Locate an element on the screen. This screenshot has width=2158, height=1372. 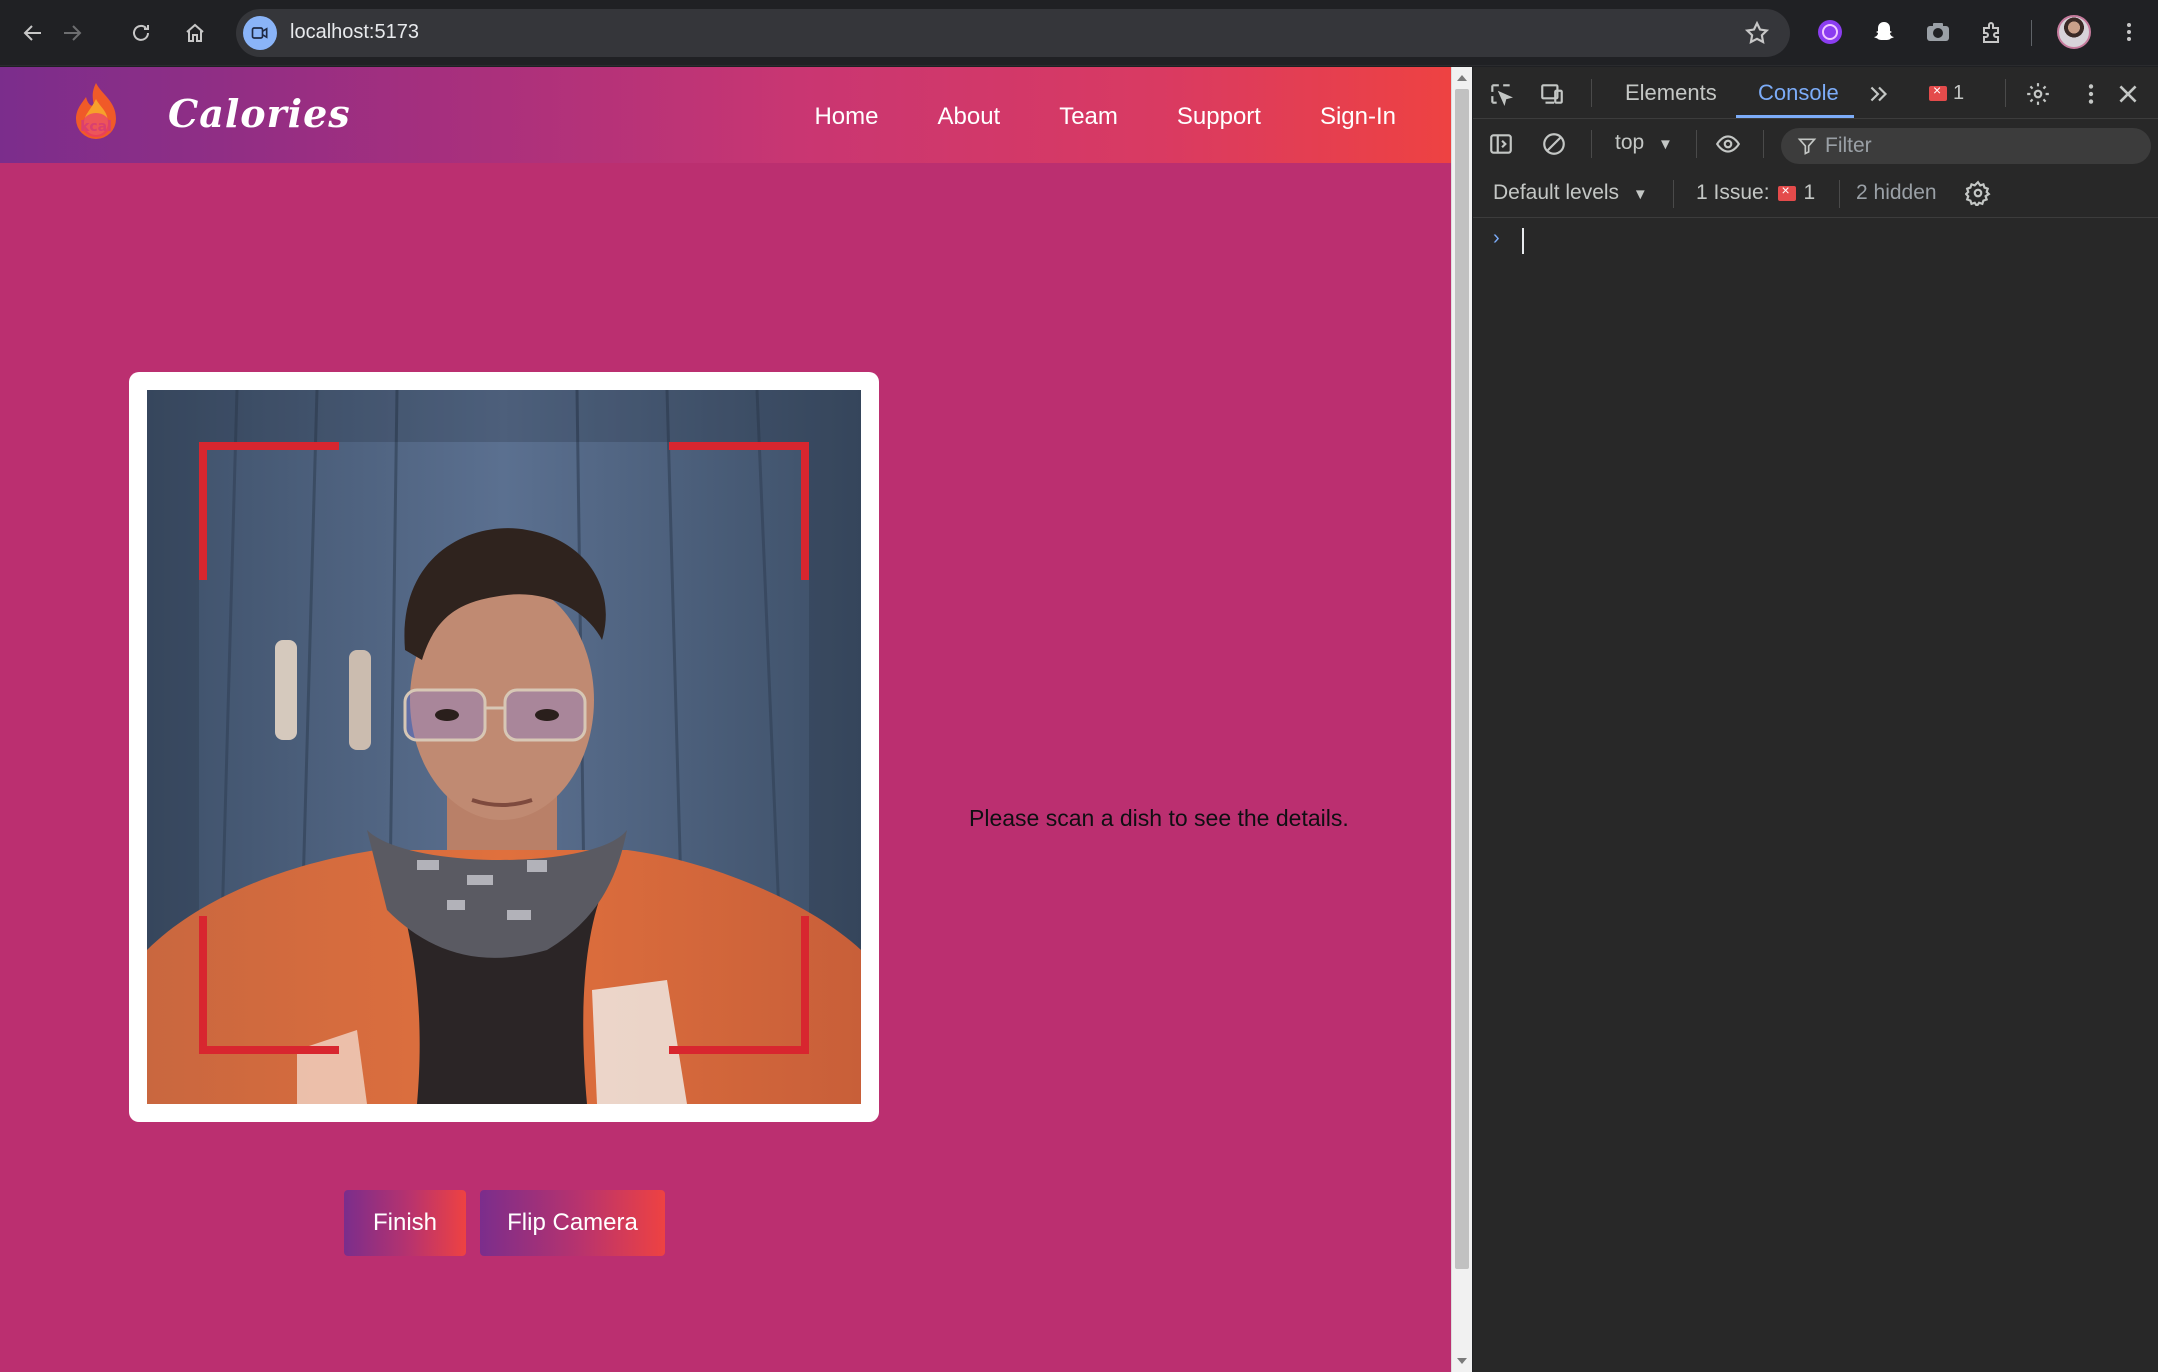
tab-elements: Elements is located at coordinates (1671, 93).